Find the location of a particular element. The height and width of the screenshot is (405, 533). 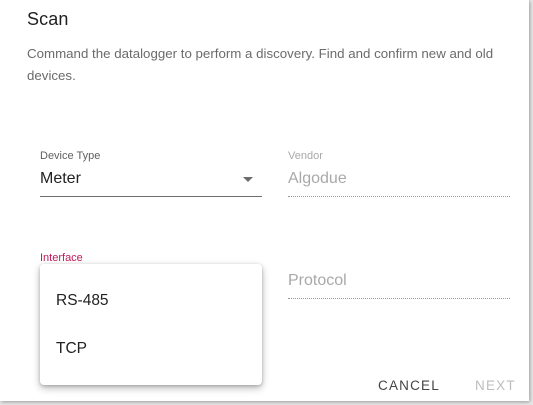

dialog-title: Scan is located at coordinates (48, 19).